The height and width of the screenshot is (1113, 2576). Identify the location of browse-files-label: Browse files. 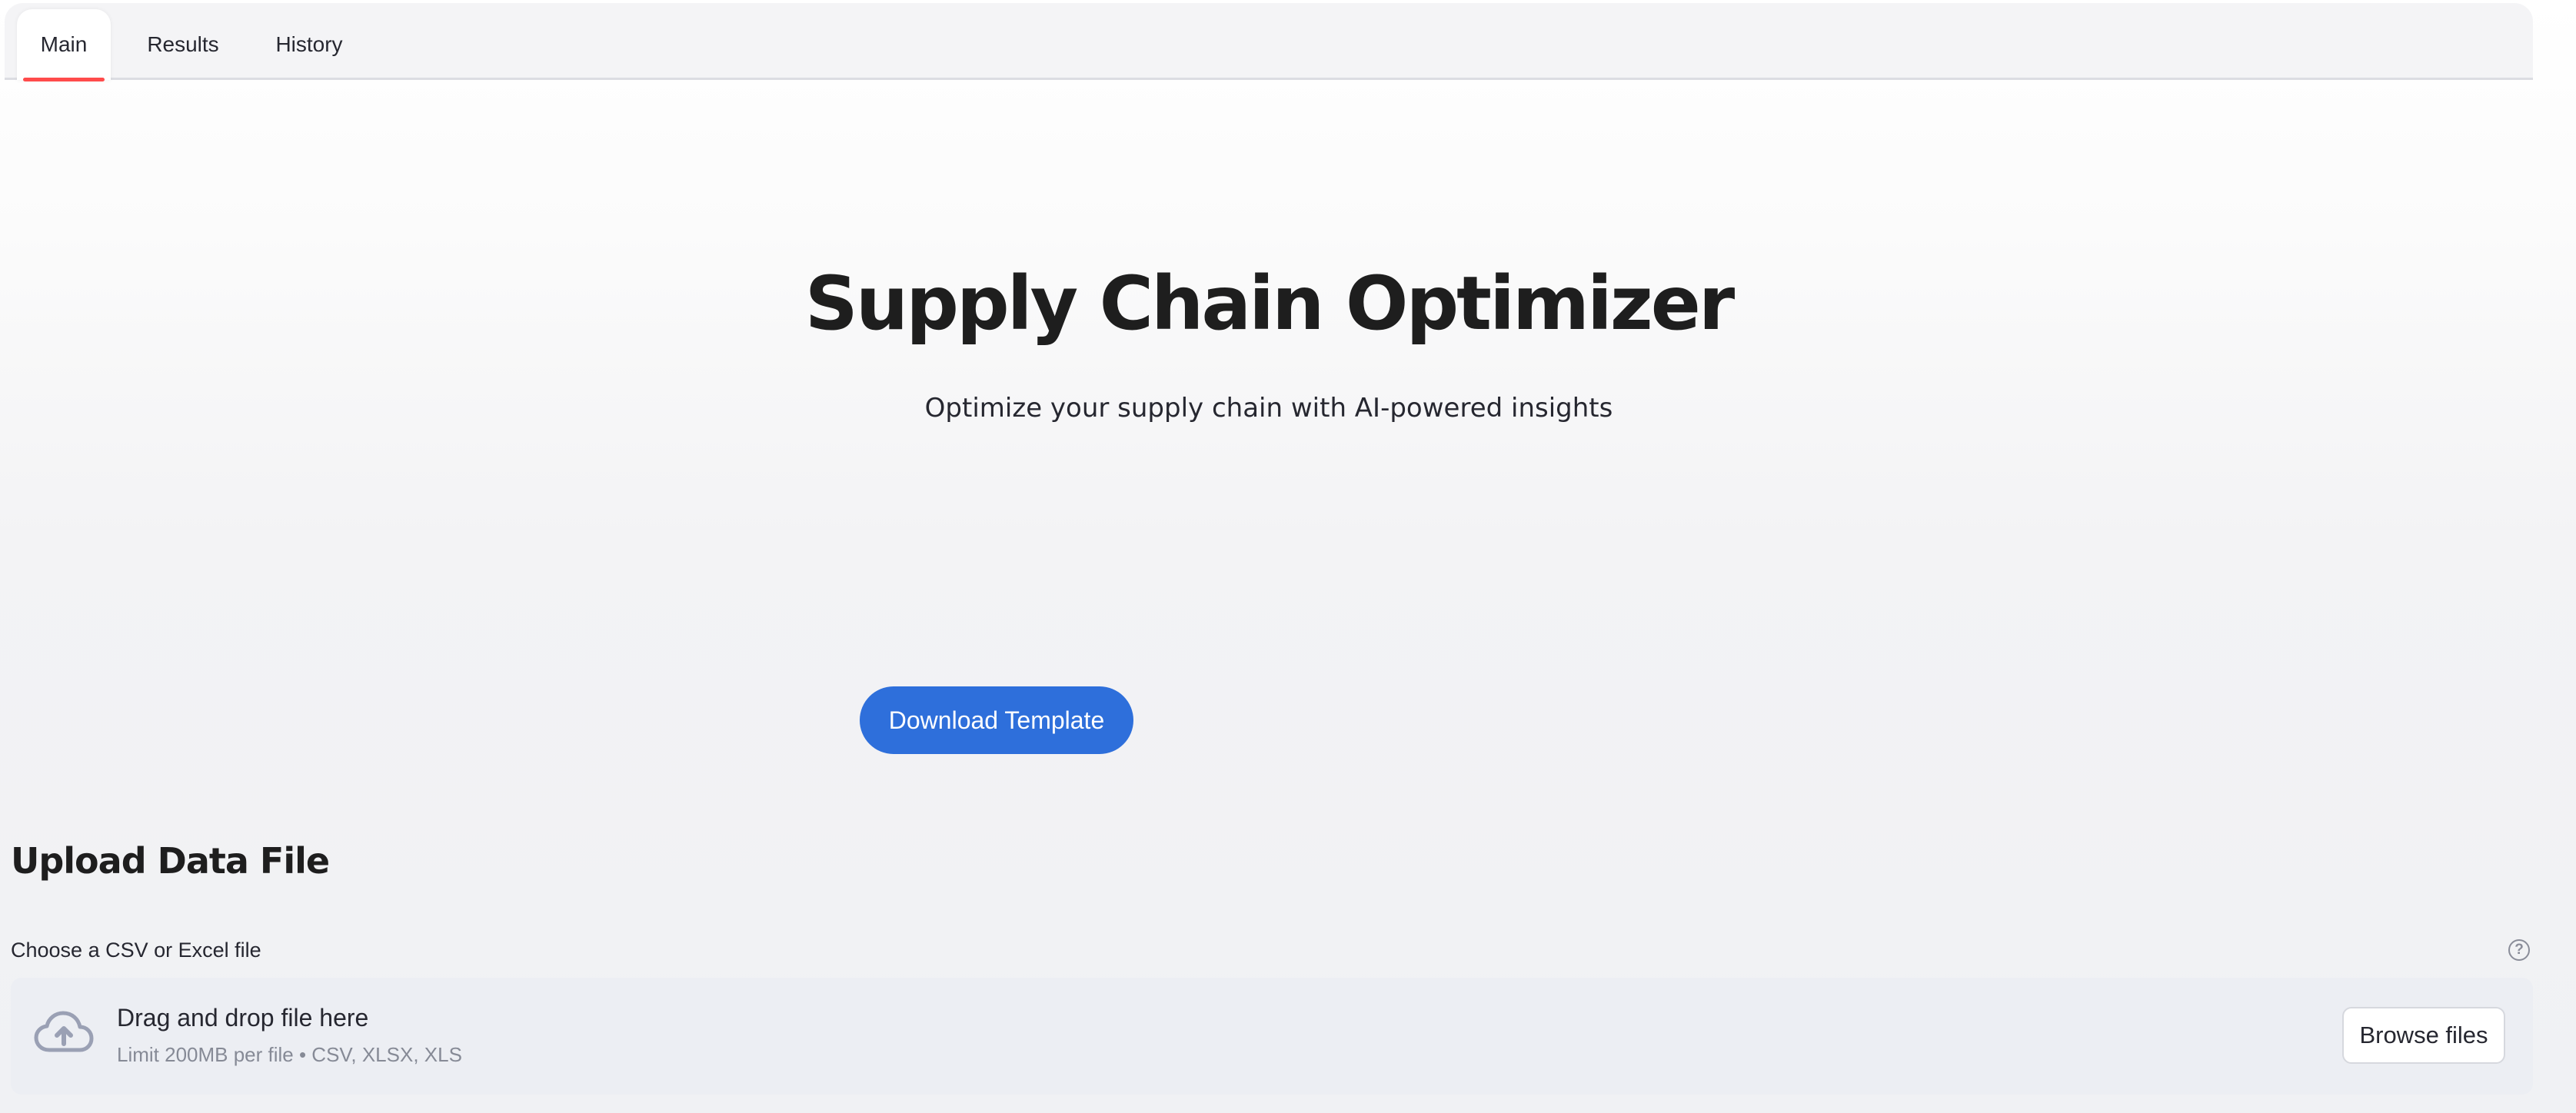
(2423, 1035).